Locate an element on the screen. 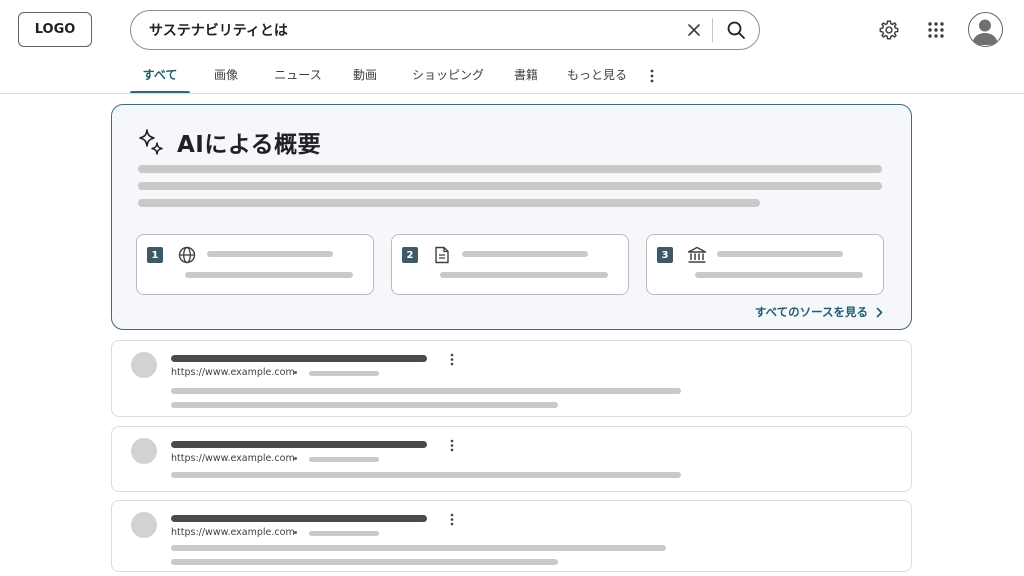 The image size is (1024, 576). search-box is located at coordinates (445, 30).